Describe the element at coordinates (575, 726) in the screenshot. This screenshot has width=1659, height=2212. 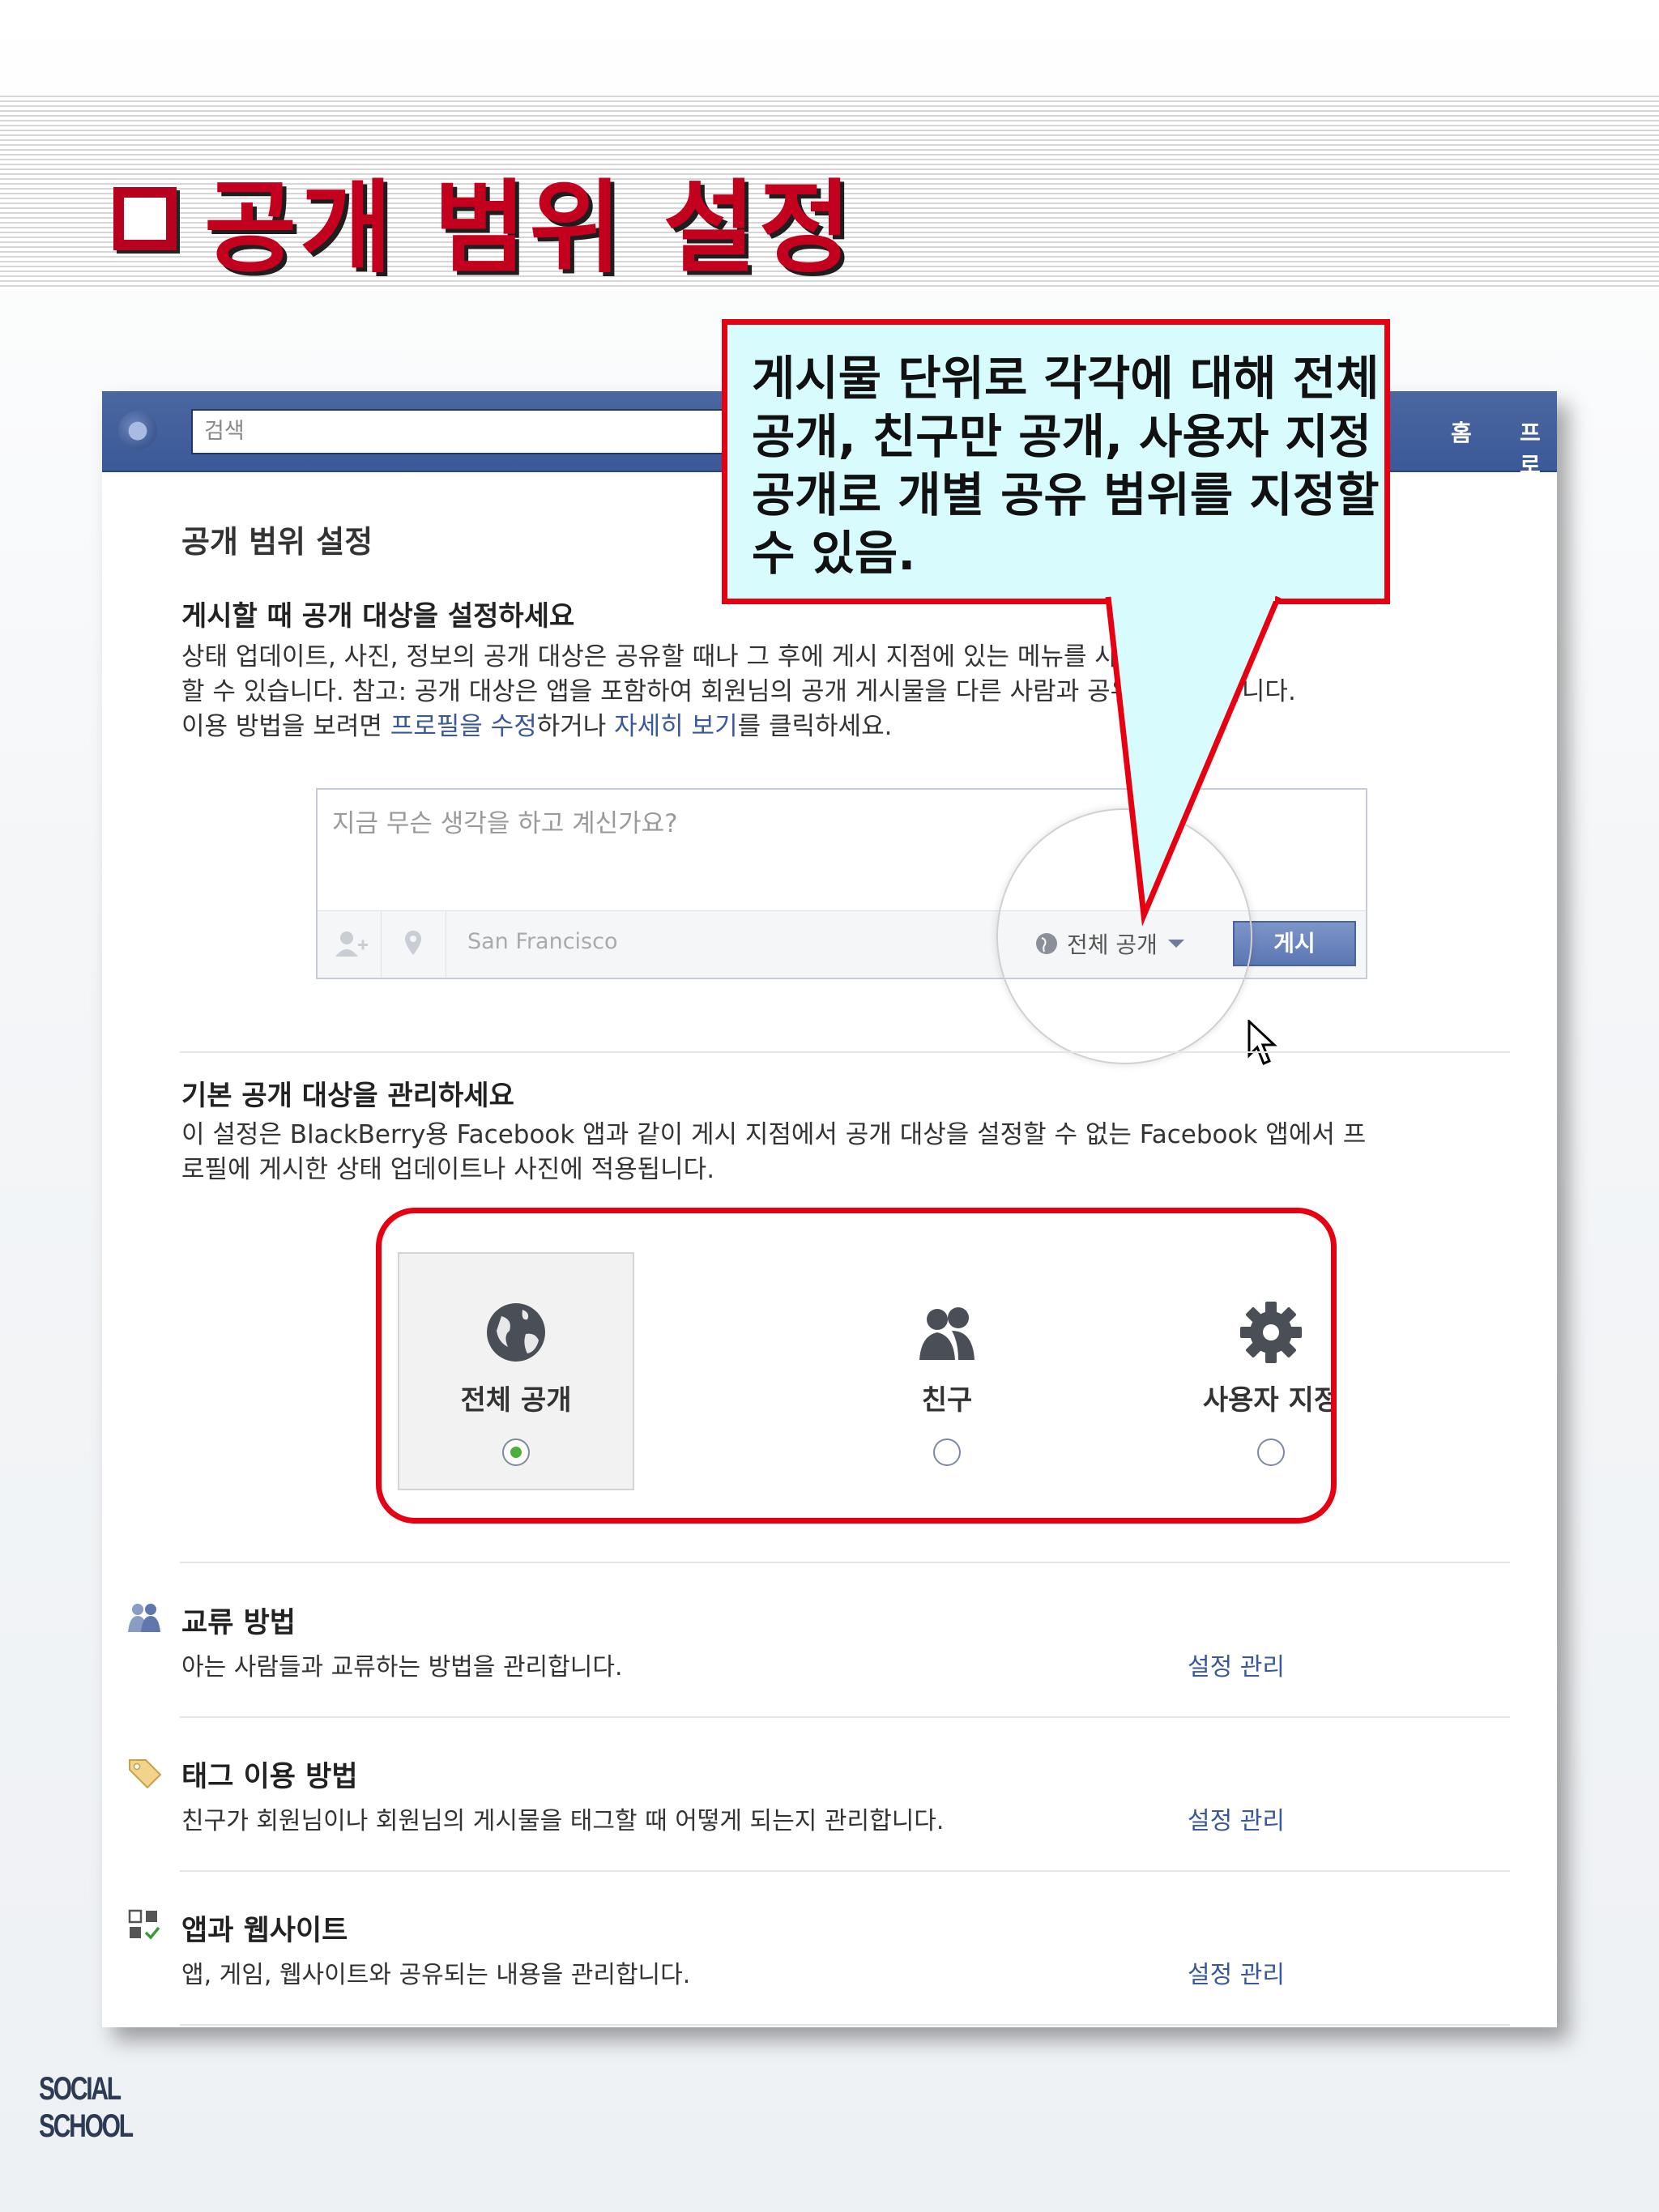
I see `desc-text: 하거나` at that location.